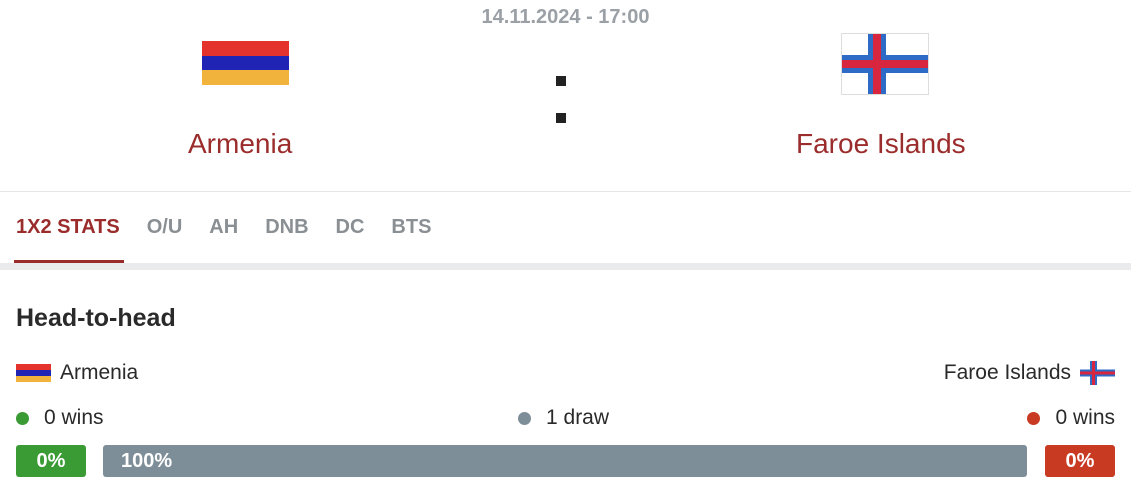 Image resolution: width=1131 pixels, height=494 pixels. What do you see at coordinates (1007, 372) in the screenshot?
I see `h2h-away-team-label: Faroe Islands` at bounding box center [1007, 372].